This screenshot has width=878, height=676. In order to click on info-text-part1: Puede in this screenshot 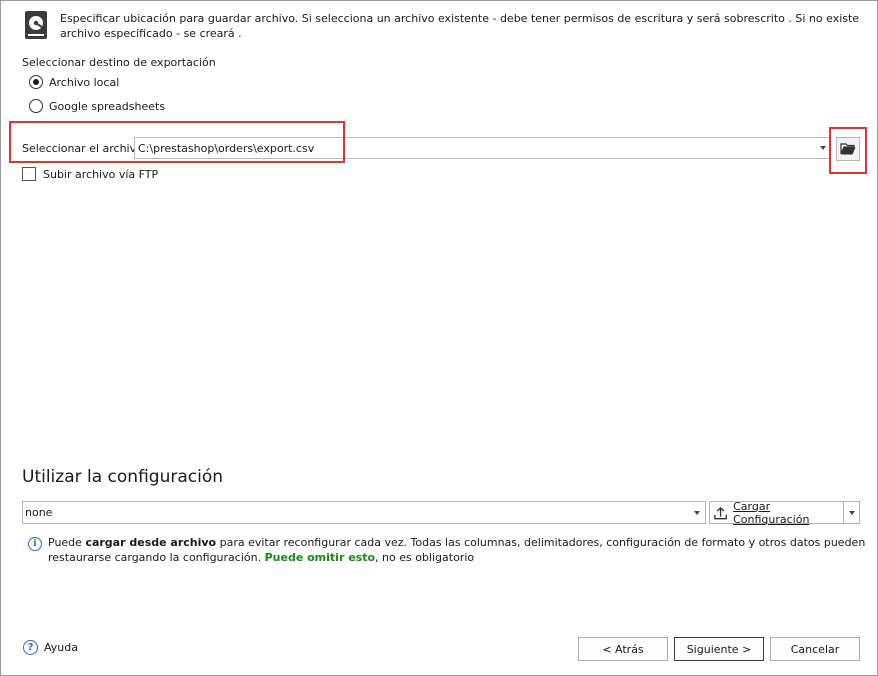, I will do `click(67, 542)`.